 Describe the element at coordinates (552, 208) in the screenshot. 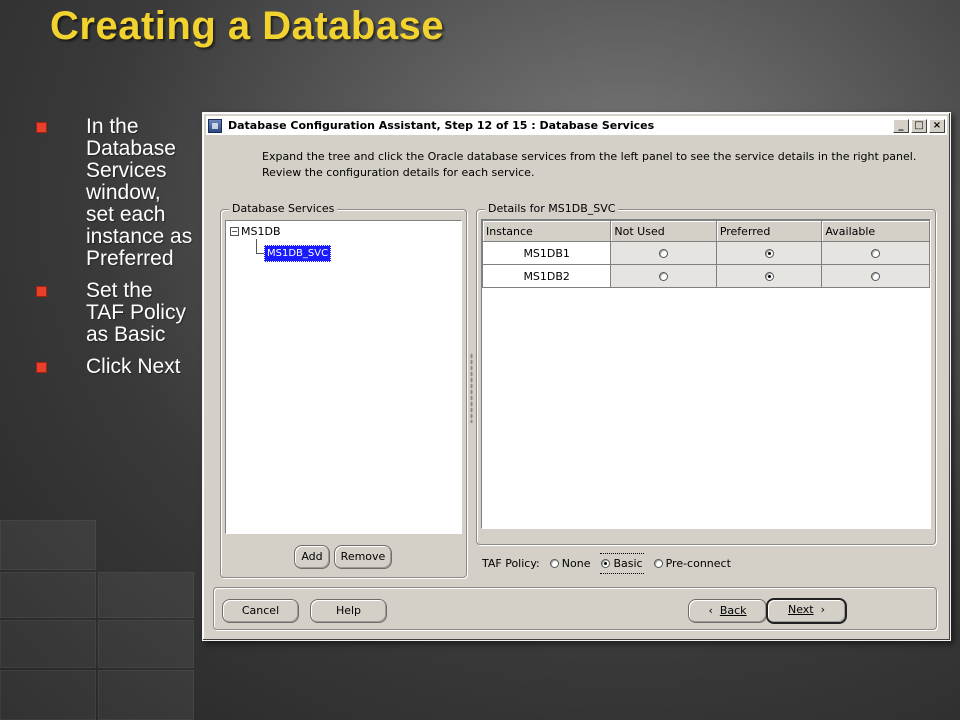

I see `details-group-legend: Details for MS1DB_SVC` at that location.